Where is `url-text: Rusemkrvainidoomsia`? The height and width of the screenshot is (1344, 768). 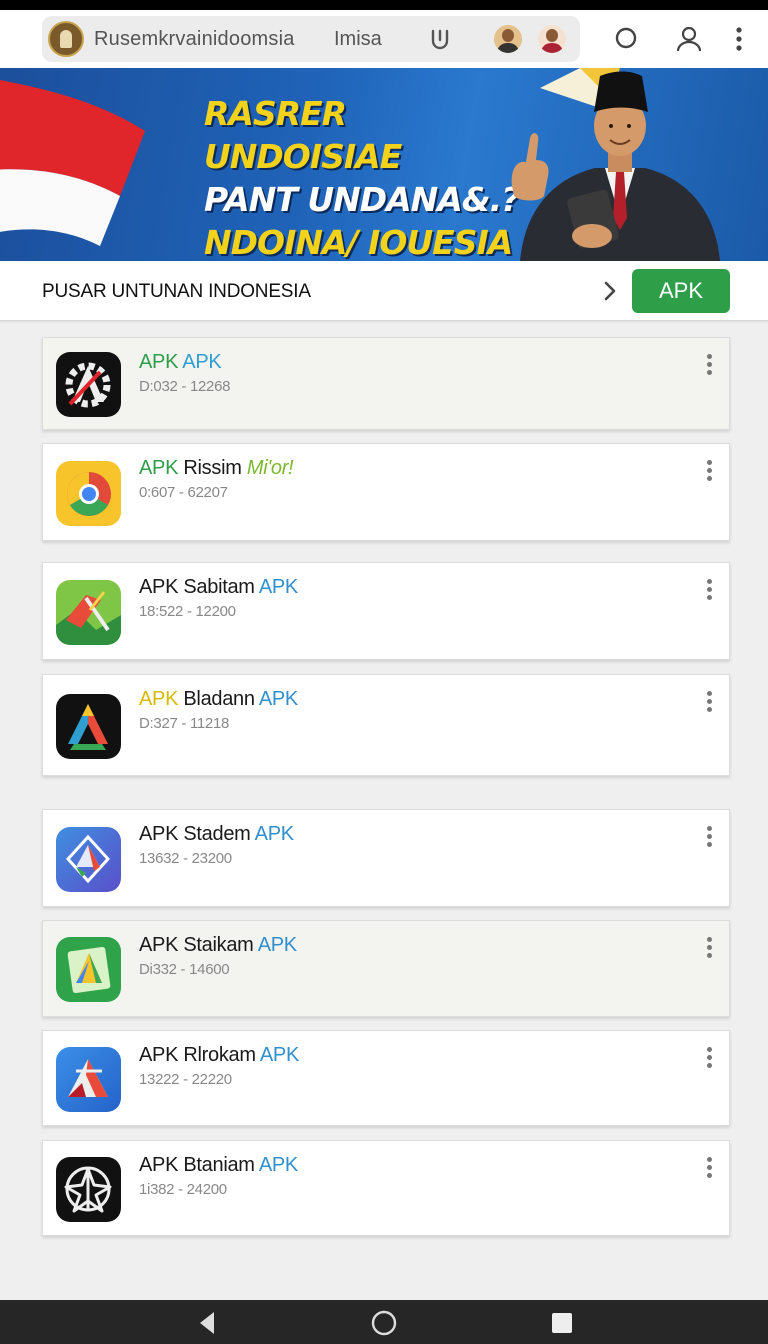
url-text: Rusemkrvainidoomsia is located at coordinates (194, 39).